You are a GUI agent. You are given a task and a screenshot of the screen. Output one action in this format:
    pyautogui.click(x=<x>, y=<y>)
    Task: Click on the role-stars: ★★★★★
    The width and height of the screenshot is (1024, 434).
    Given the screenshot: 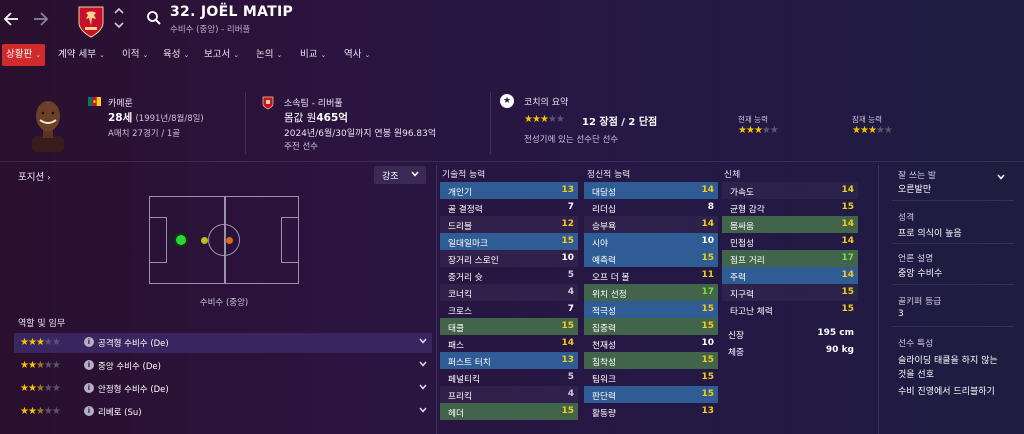 What is the action you would take?
    pyautogui.click(x=40, y=342)
    